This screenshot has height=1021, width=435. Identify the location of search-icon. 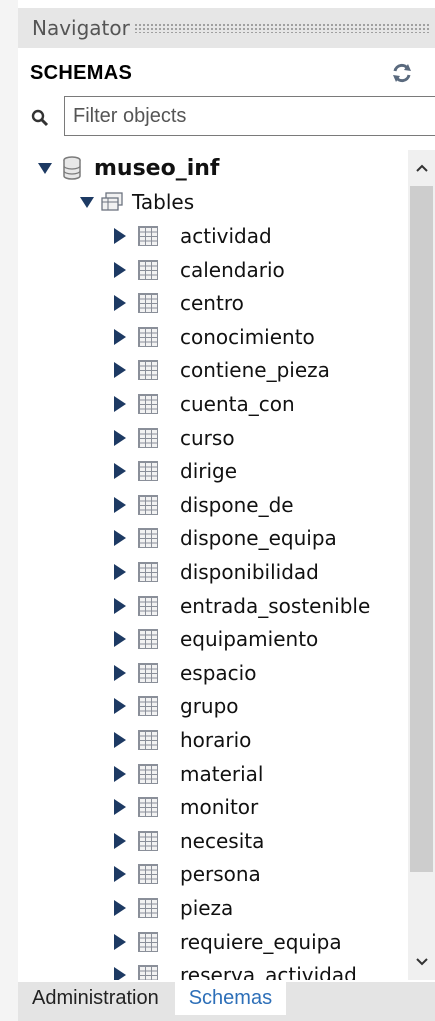
(40, 118).